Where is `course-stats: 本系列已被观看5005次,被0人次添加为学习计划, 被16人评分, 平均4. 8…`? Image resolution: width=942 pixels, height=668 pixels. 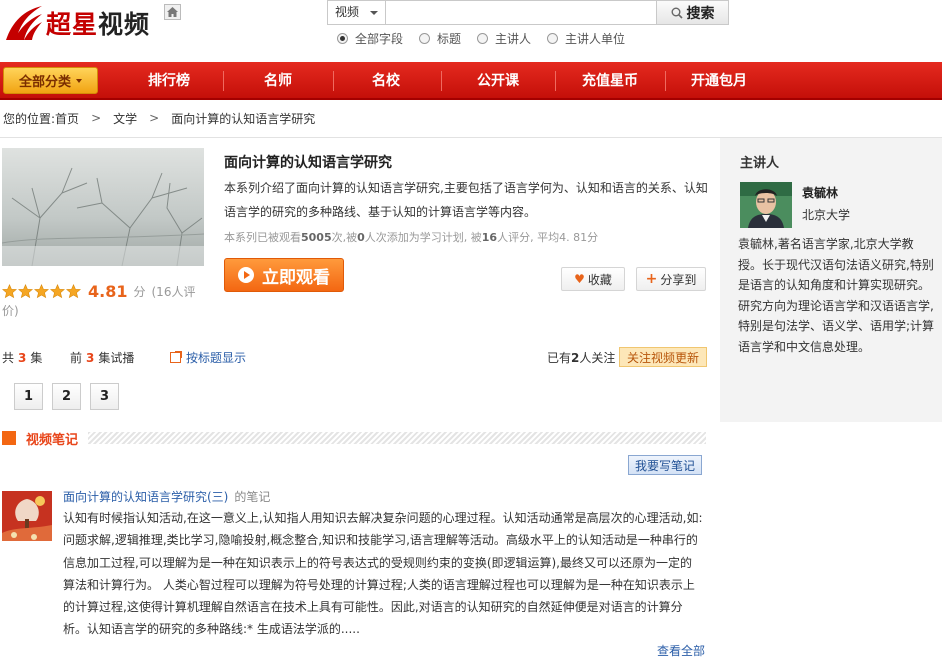
course-stats: 本系列已被观看5005次,被0人次添加为学习计划, 被16人评分, 平均4. 8… is located at coordinates (411, 237).